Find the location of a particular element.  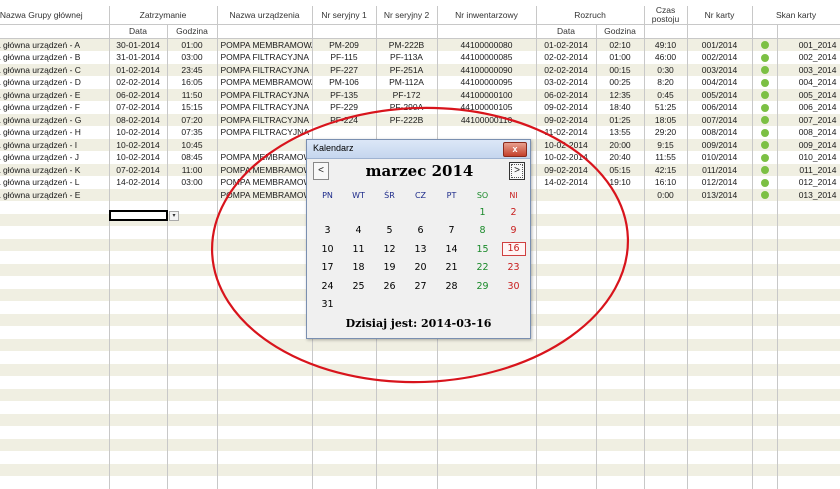

cell-group: Grupa główna urządzeń - A is located at coordinates (55, 44).